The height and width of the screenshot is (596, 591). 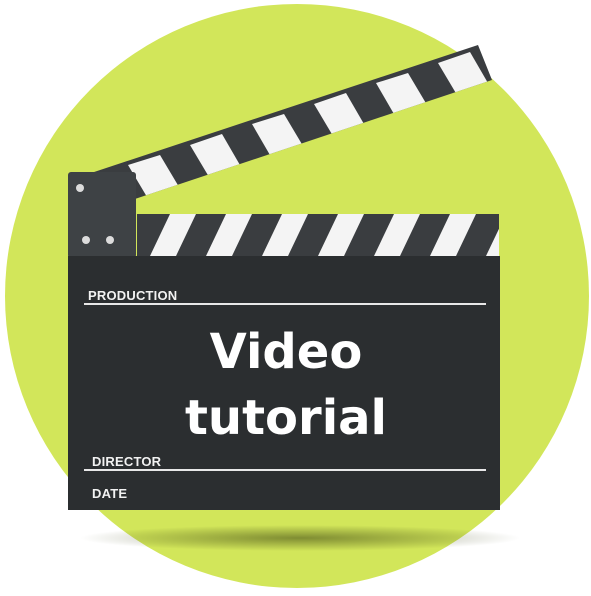 What do you see at coordinates (300, 538) in the screenshot?
I see `board-shadow` at bounding box center [300, 538].